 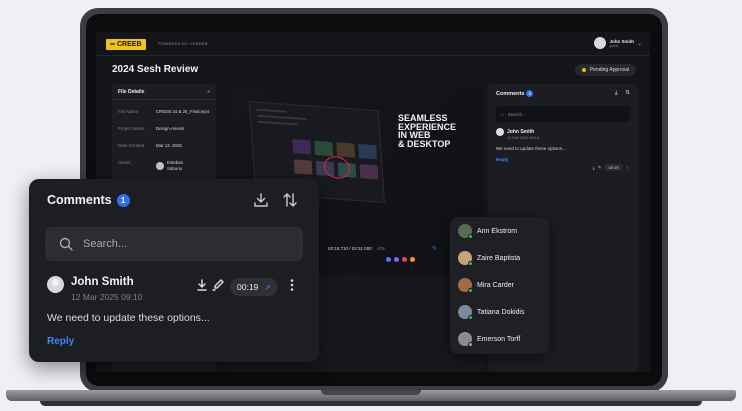 What do you see at coordinates (424, 143) in the screenshot?
I see `headline-line: & DESKTOP` at bounding box center [424, 143].